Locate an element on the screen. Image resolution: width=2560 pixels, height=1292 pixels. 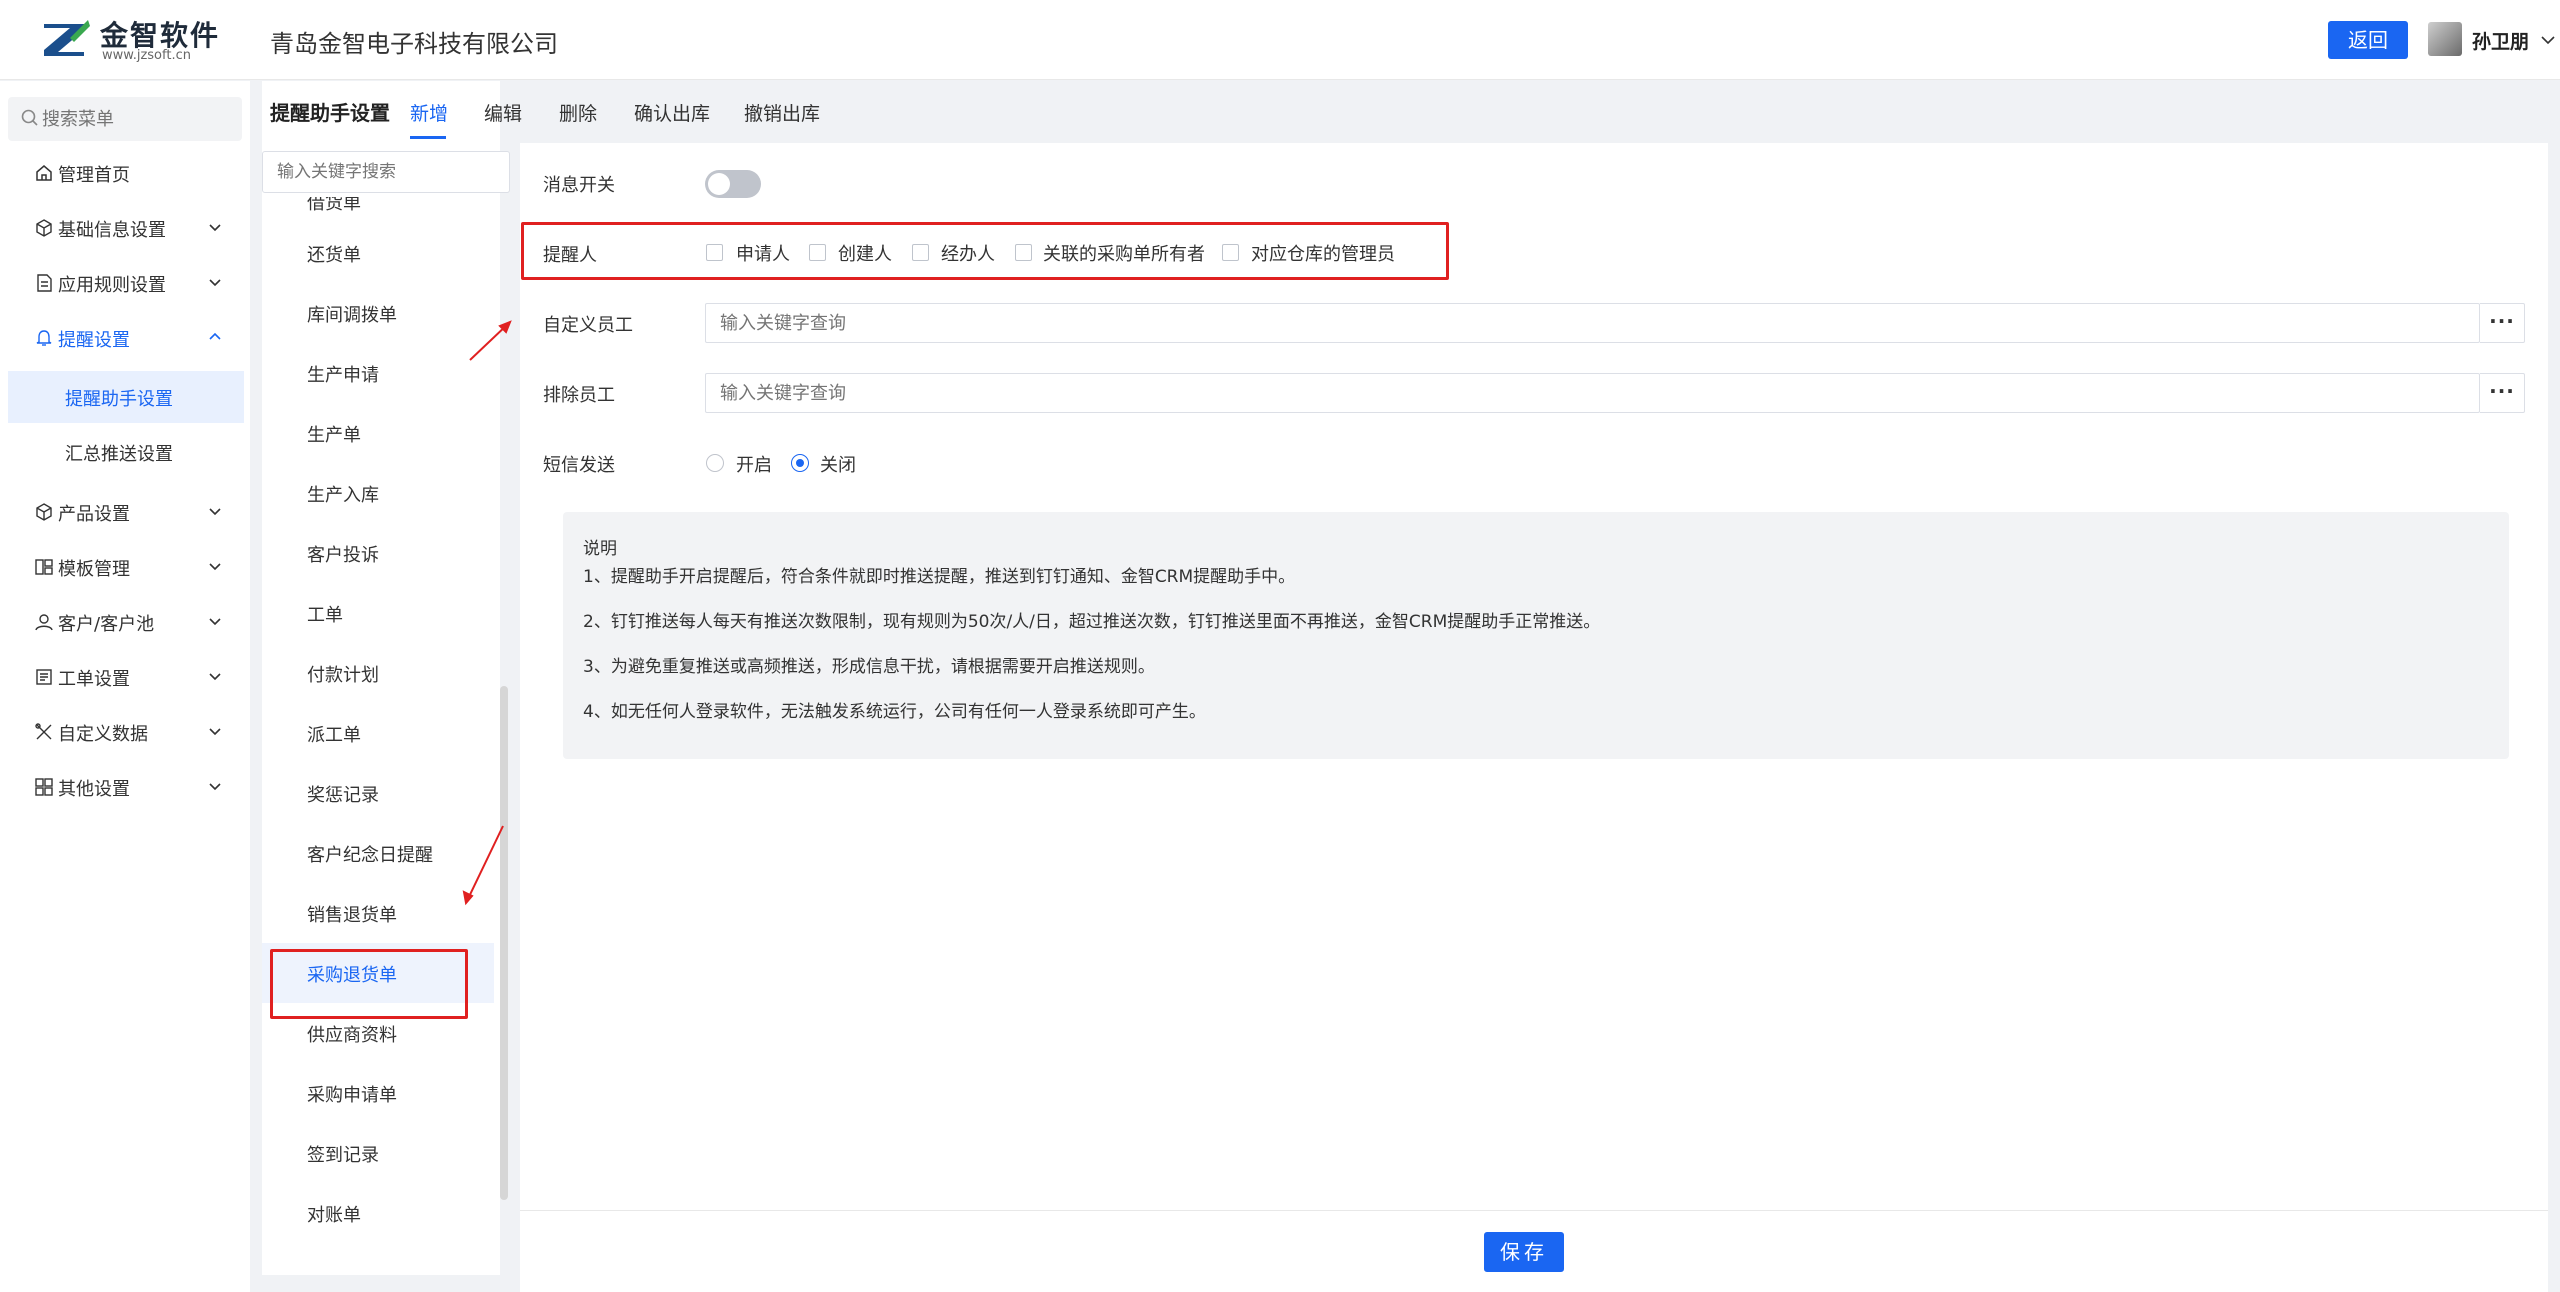
sidebar-item-label: 模板管理 is located at coordinates (94, 569).